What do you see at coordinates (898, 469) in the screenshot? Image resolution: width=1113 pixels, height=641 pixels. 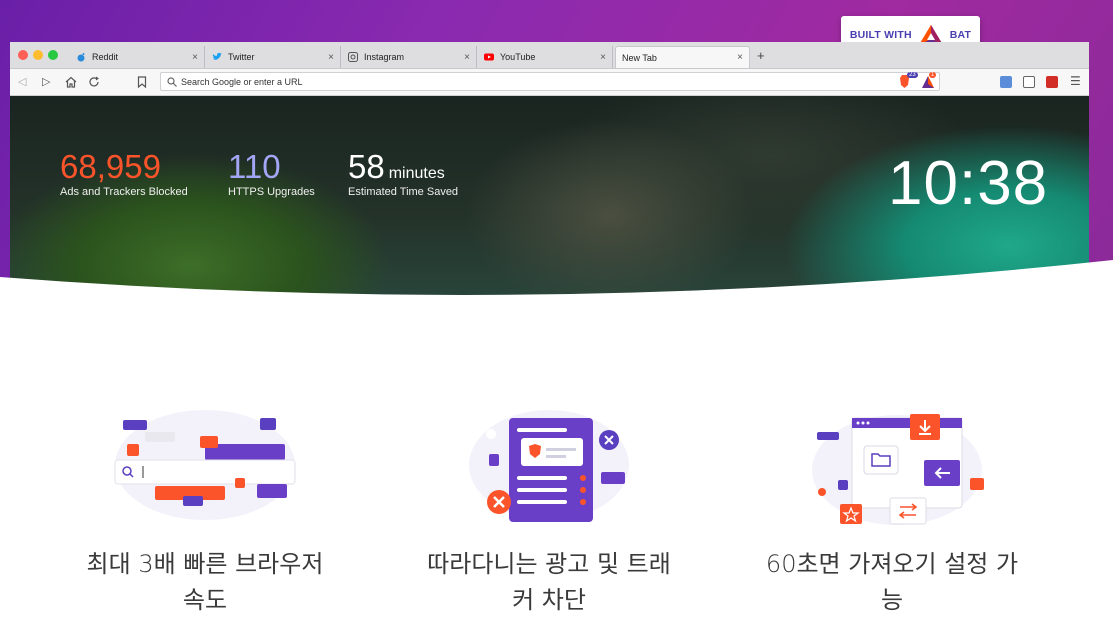 I see `import-settings-illustration-icon` at bounding box center [898, 469].